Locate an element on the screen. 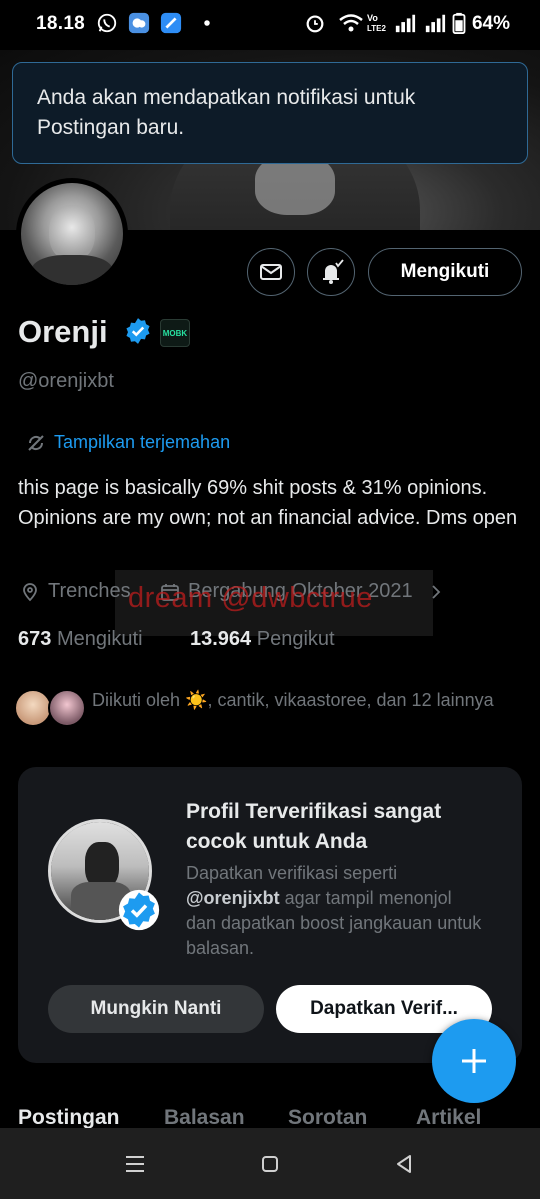 Image resolution: width=540 pixels, height=1199 pixels. home-icon is located at coordinates (270, 1164).